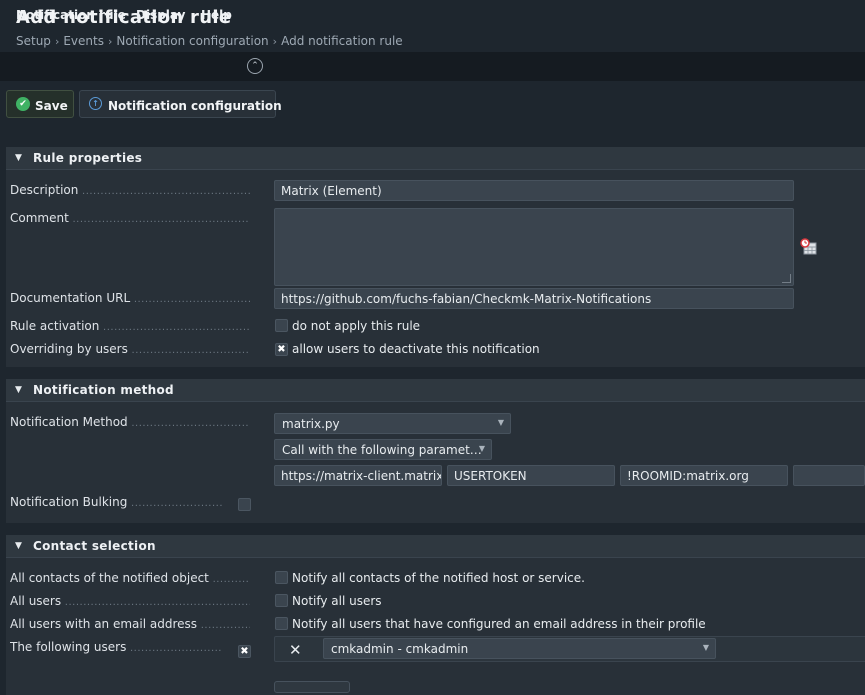 The height and width of the screenshot is (695, 865). I want to click on breadcrumb-notification-configuration: Notification configuration, so click(192, 41).